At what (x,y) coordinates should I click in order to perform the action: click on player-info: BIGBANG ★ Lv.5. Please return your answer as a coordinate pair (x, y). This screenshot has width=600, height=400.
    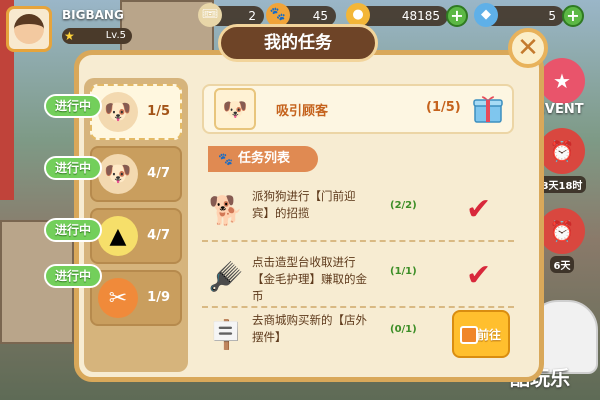
    Looking at the image, I should click on (69, 29).